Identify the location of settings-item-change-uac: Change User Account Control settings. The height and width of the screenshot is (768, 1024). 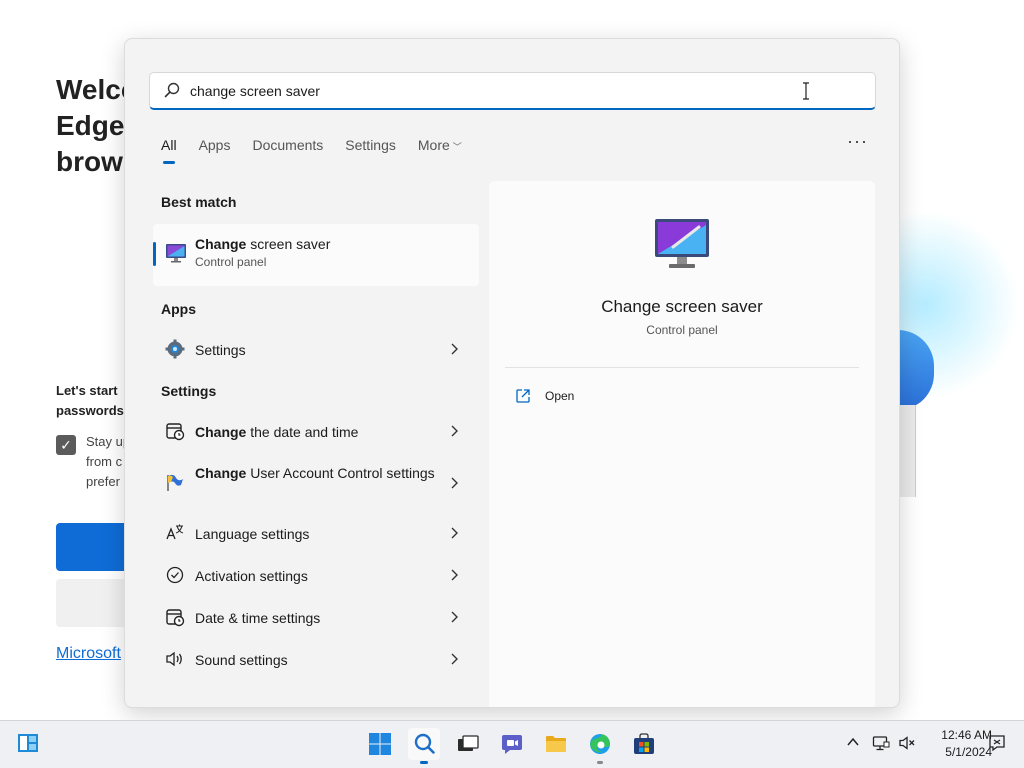
(316, 483).